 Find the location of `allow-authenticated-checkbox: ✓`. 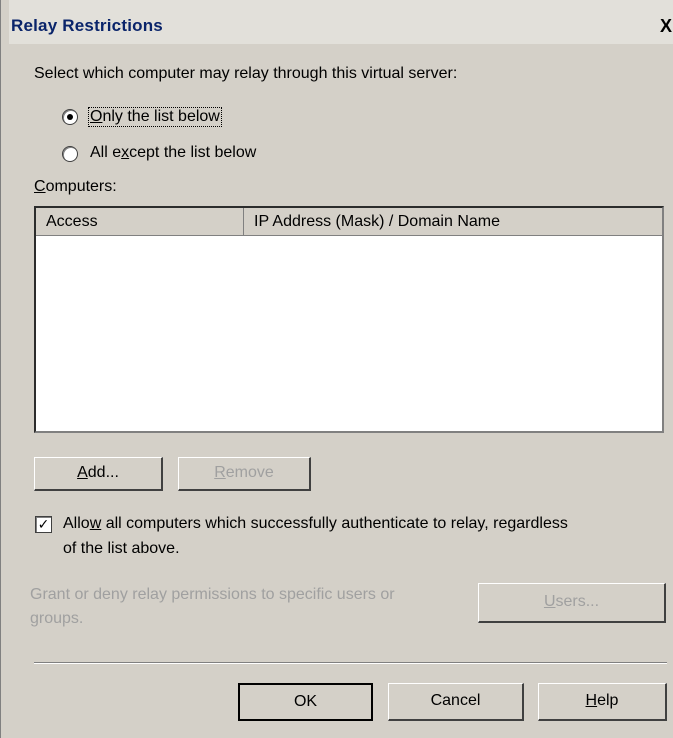

allow-authenticated-checkbox: ✓ is located at coordinates (43, 524).